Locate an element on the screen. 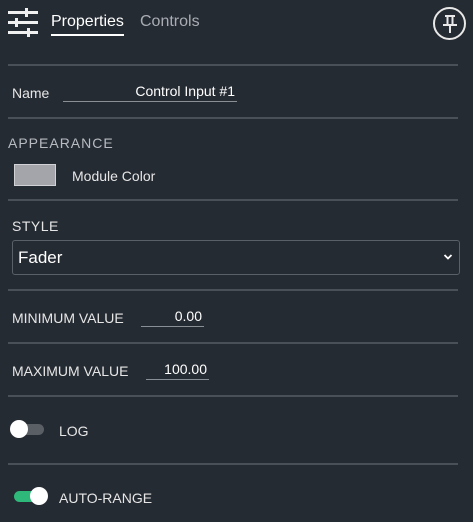  panel-header: Properties Controls is located at coordinates (236, 29).